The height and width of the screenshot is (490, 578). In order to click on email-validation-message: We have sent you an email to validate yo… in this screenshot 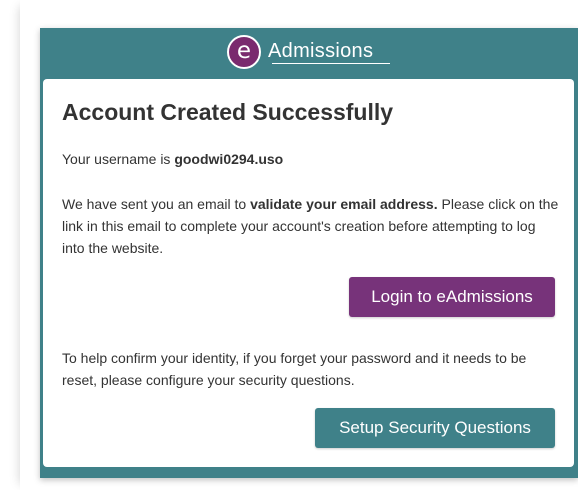, I will do `click(311, 226)`.